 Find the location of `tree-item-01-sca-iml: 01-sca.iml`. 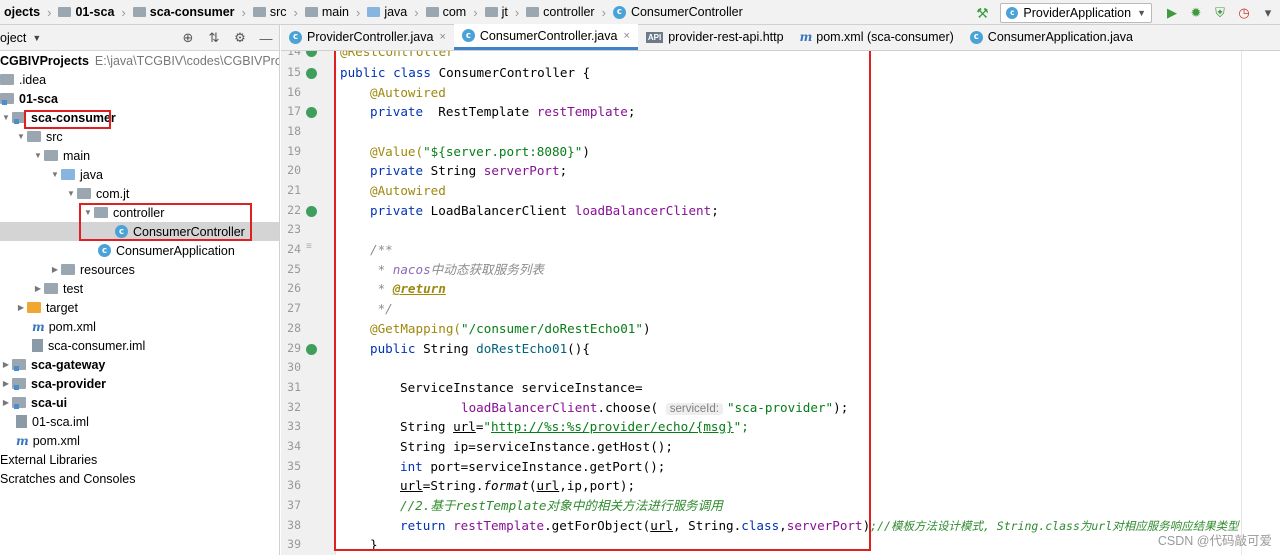

tree-item-01-sca-iml: 01-sca.iml is located at coordinates (139, 421).